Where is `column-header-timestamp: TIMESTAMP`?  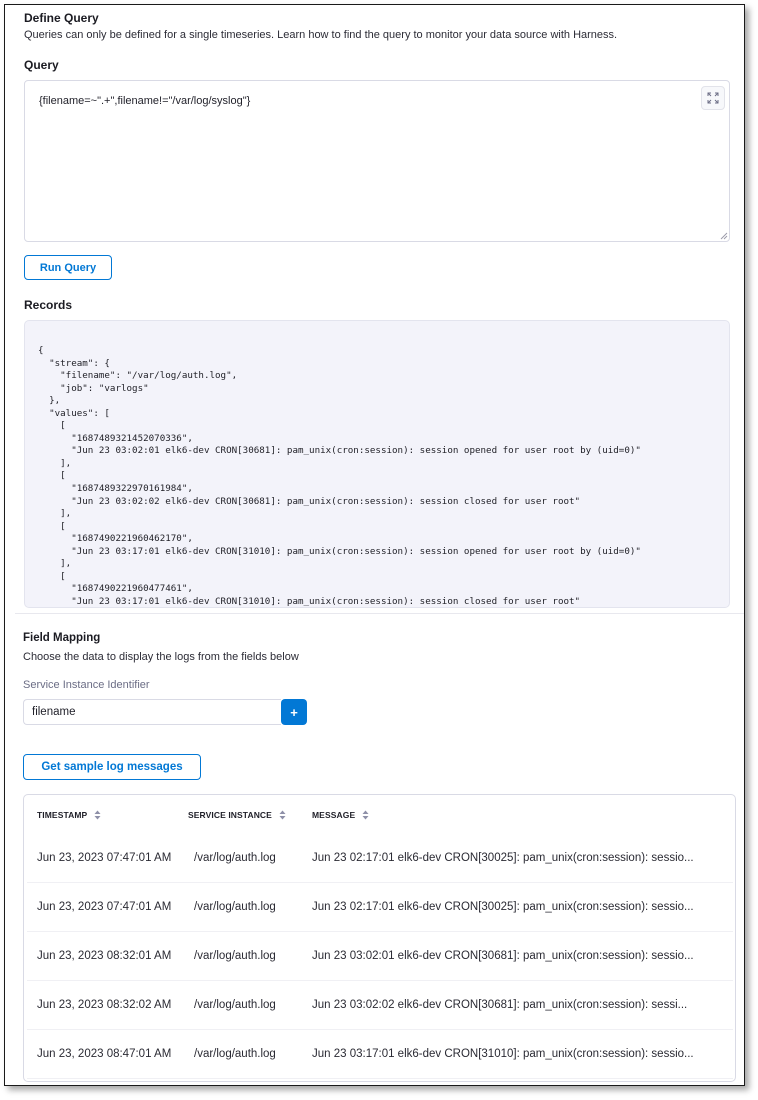
column-header-timestamp: TIMESTAMP is located at coordinates (69, 815).